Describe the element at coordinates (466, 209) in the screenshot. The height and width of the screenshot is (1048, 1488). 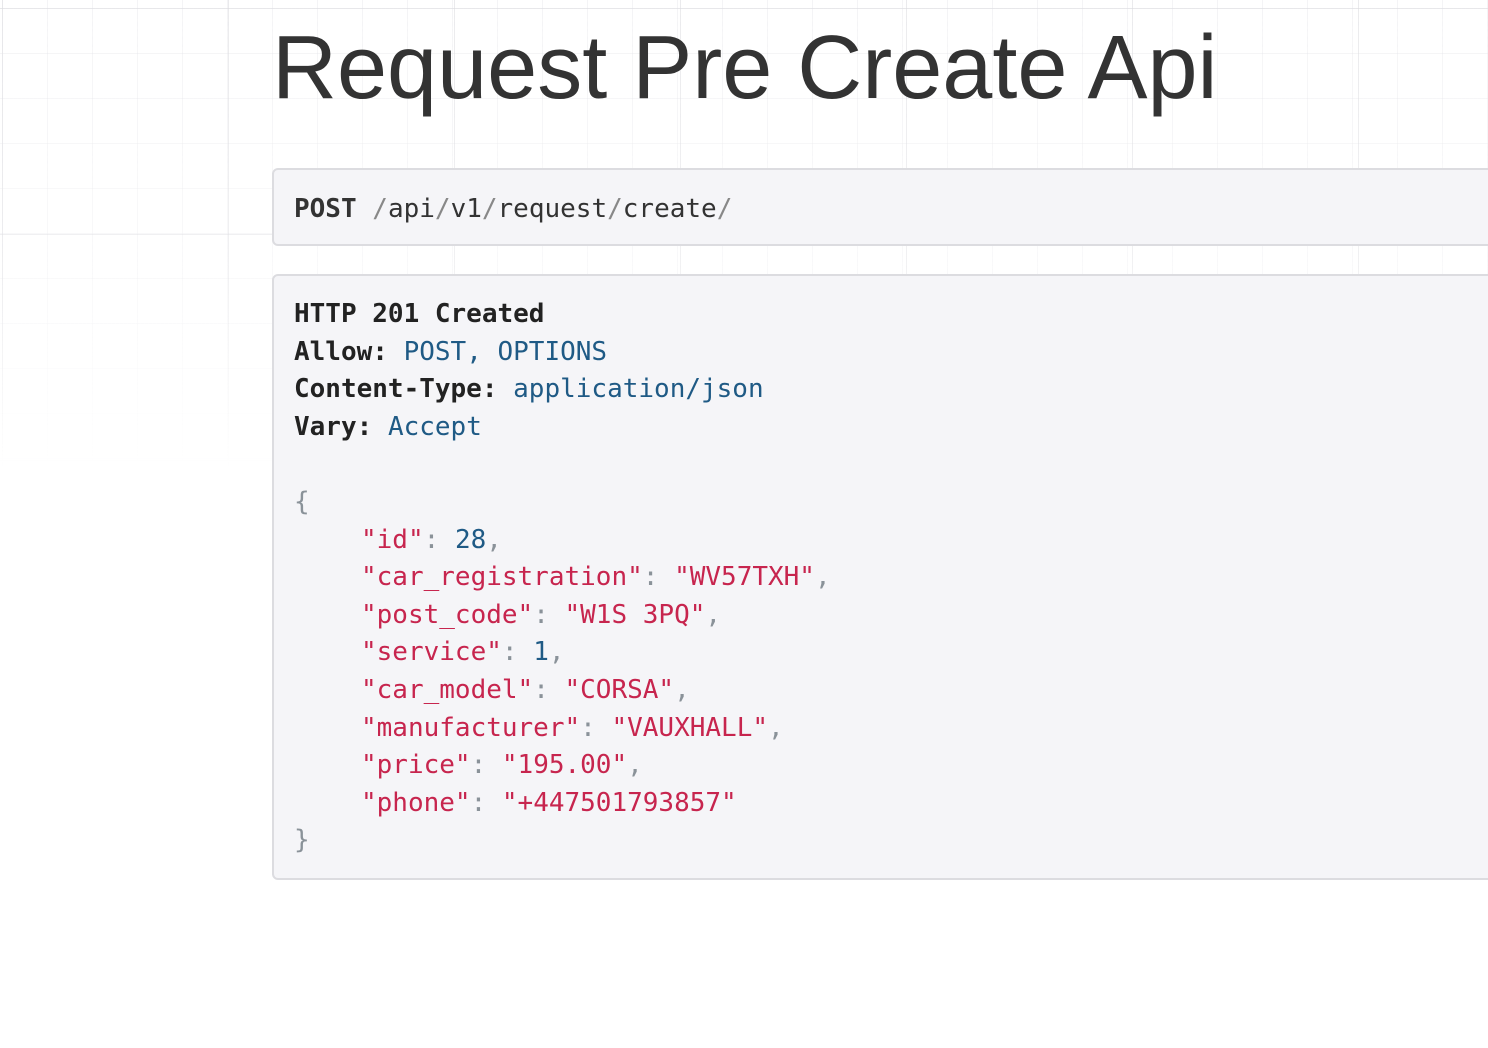
I see `path-segment: v1` at that location.